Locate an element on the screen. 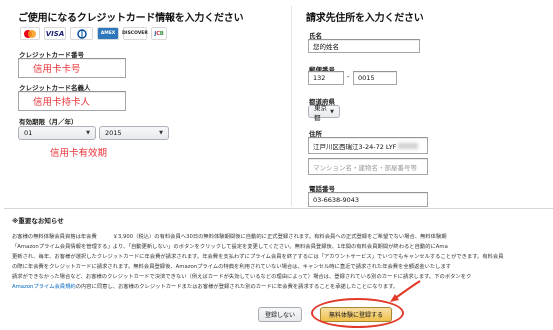 The width and height of the screenshot is (553, 330). card-number-input: 信用卡卡号 is located at coordinates (72, 68).